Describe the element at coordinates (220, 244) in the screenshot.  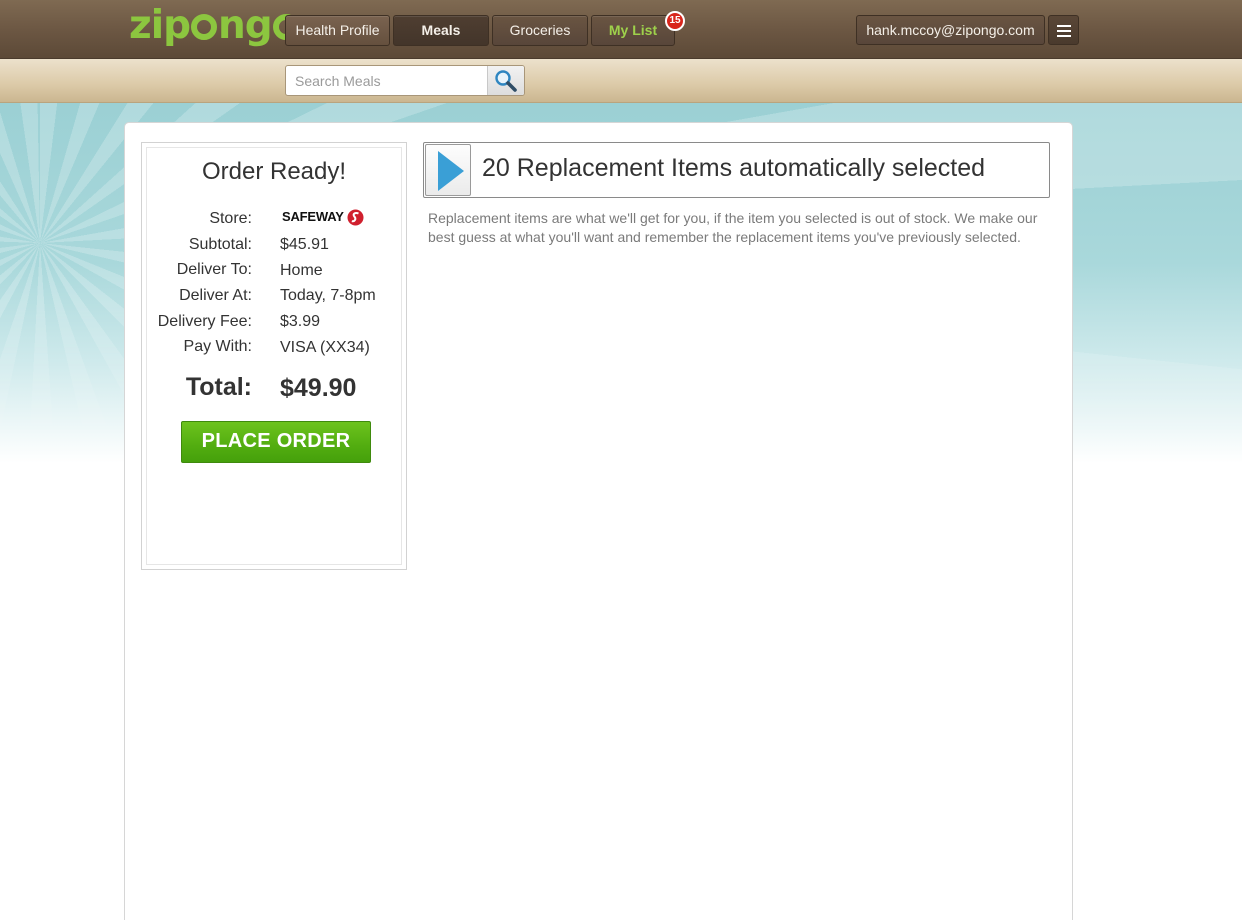
I see `subtotal-label: Subtotal:` at that location.